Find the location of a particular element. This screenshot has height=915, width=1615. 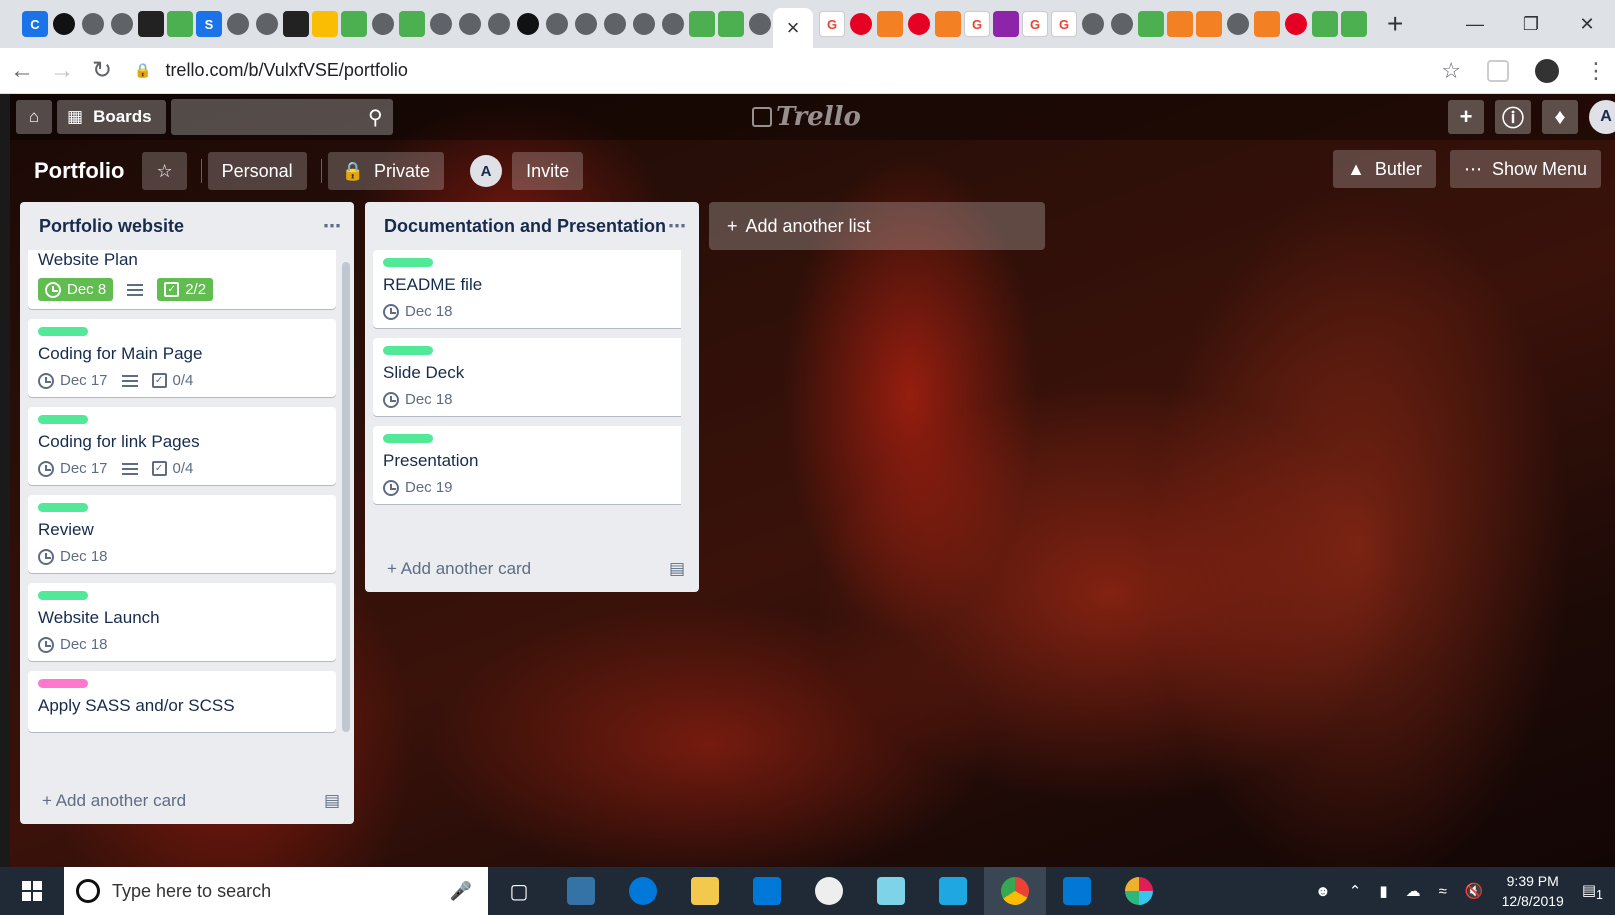

add-list-button: + Add another list is located at coordinates (877, 226).